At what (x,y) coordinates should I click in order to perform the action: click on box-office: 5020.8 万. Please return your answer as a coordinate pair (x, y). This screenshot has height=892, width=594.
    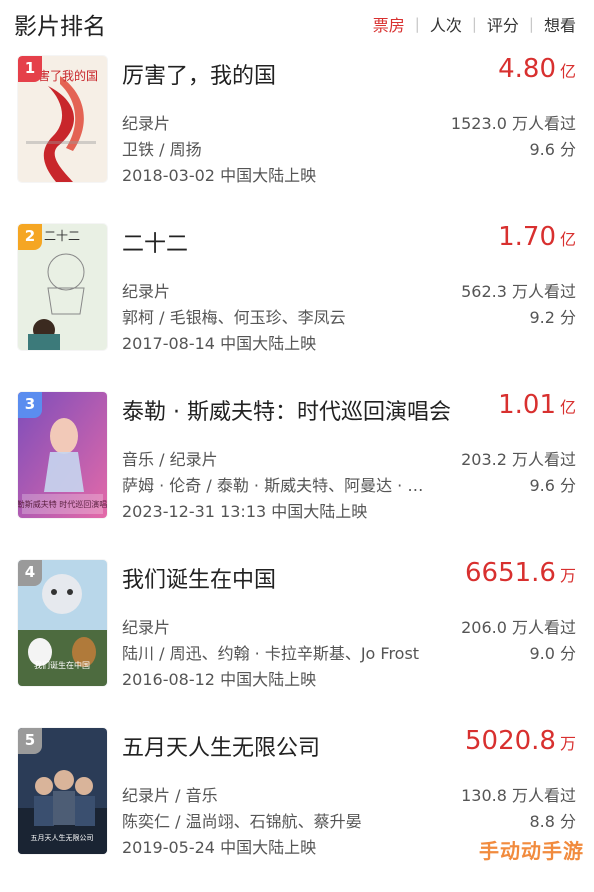
    Looking at the image, I should click on (520, 741).